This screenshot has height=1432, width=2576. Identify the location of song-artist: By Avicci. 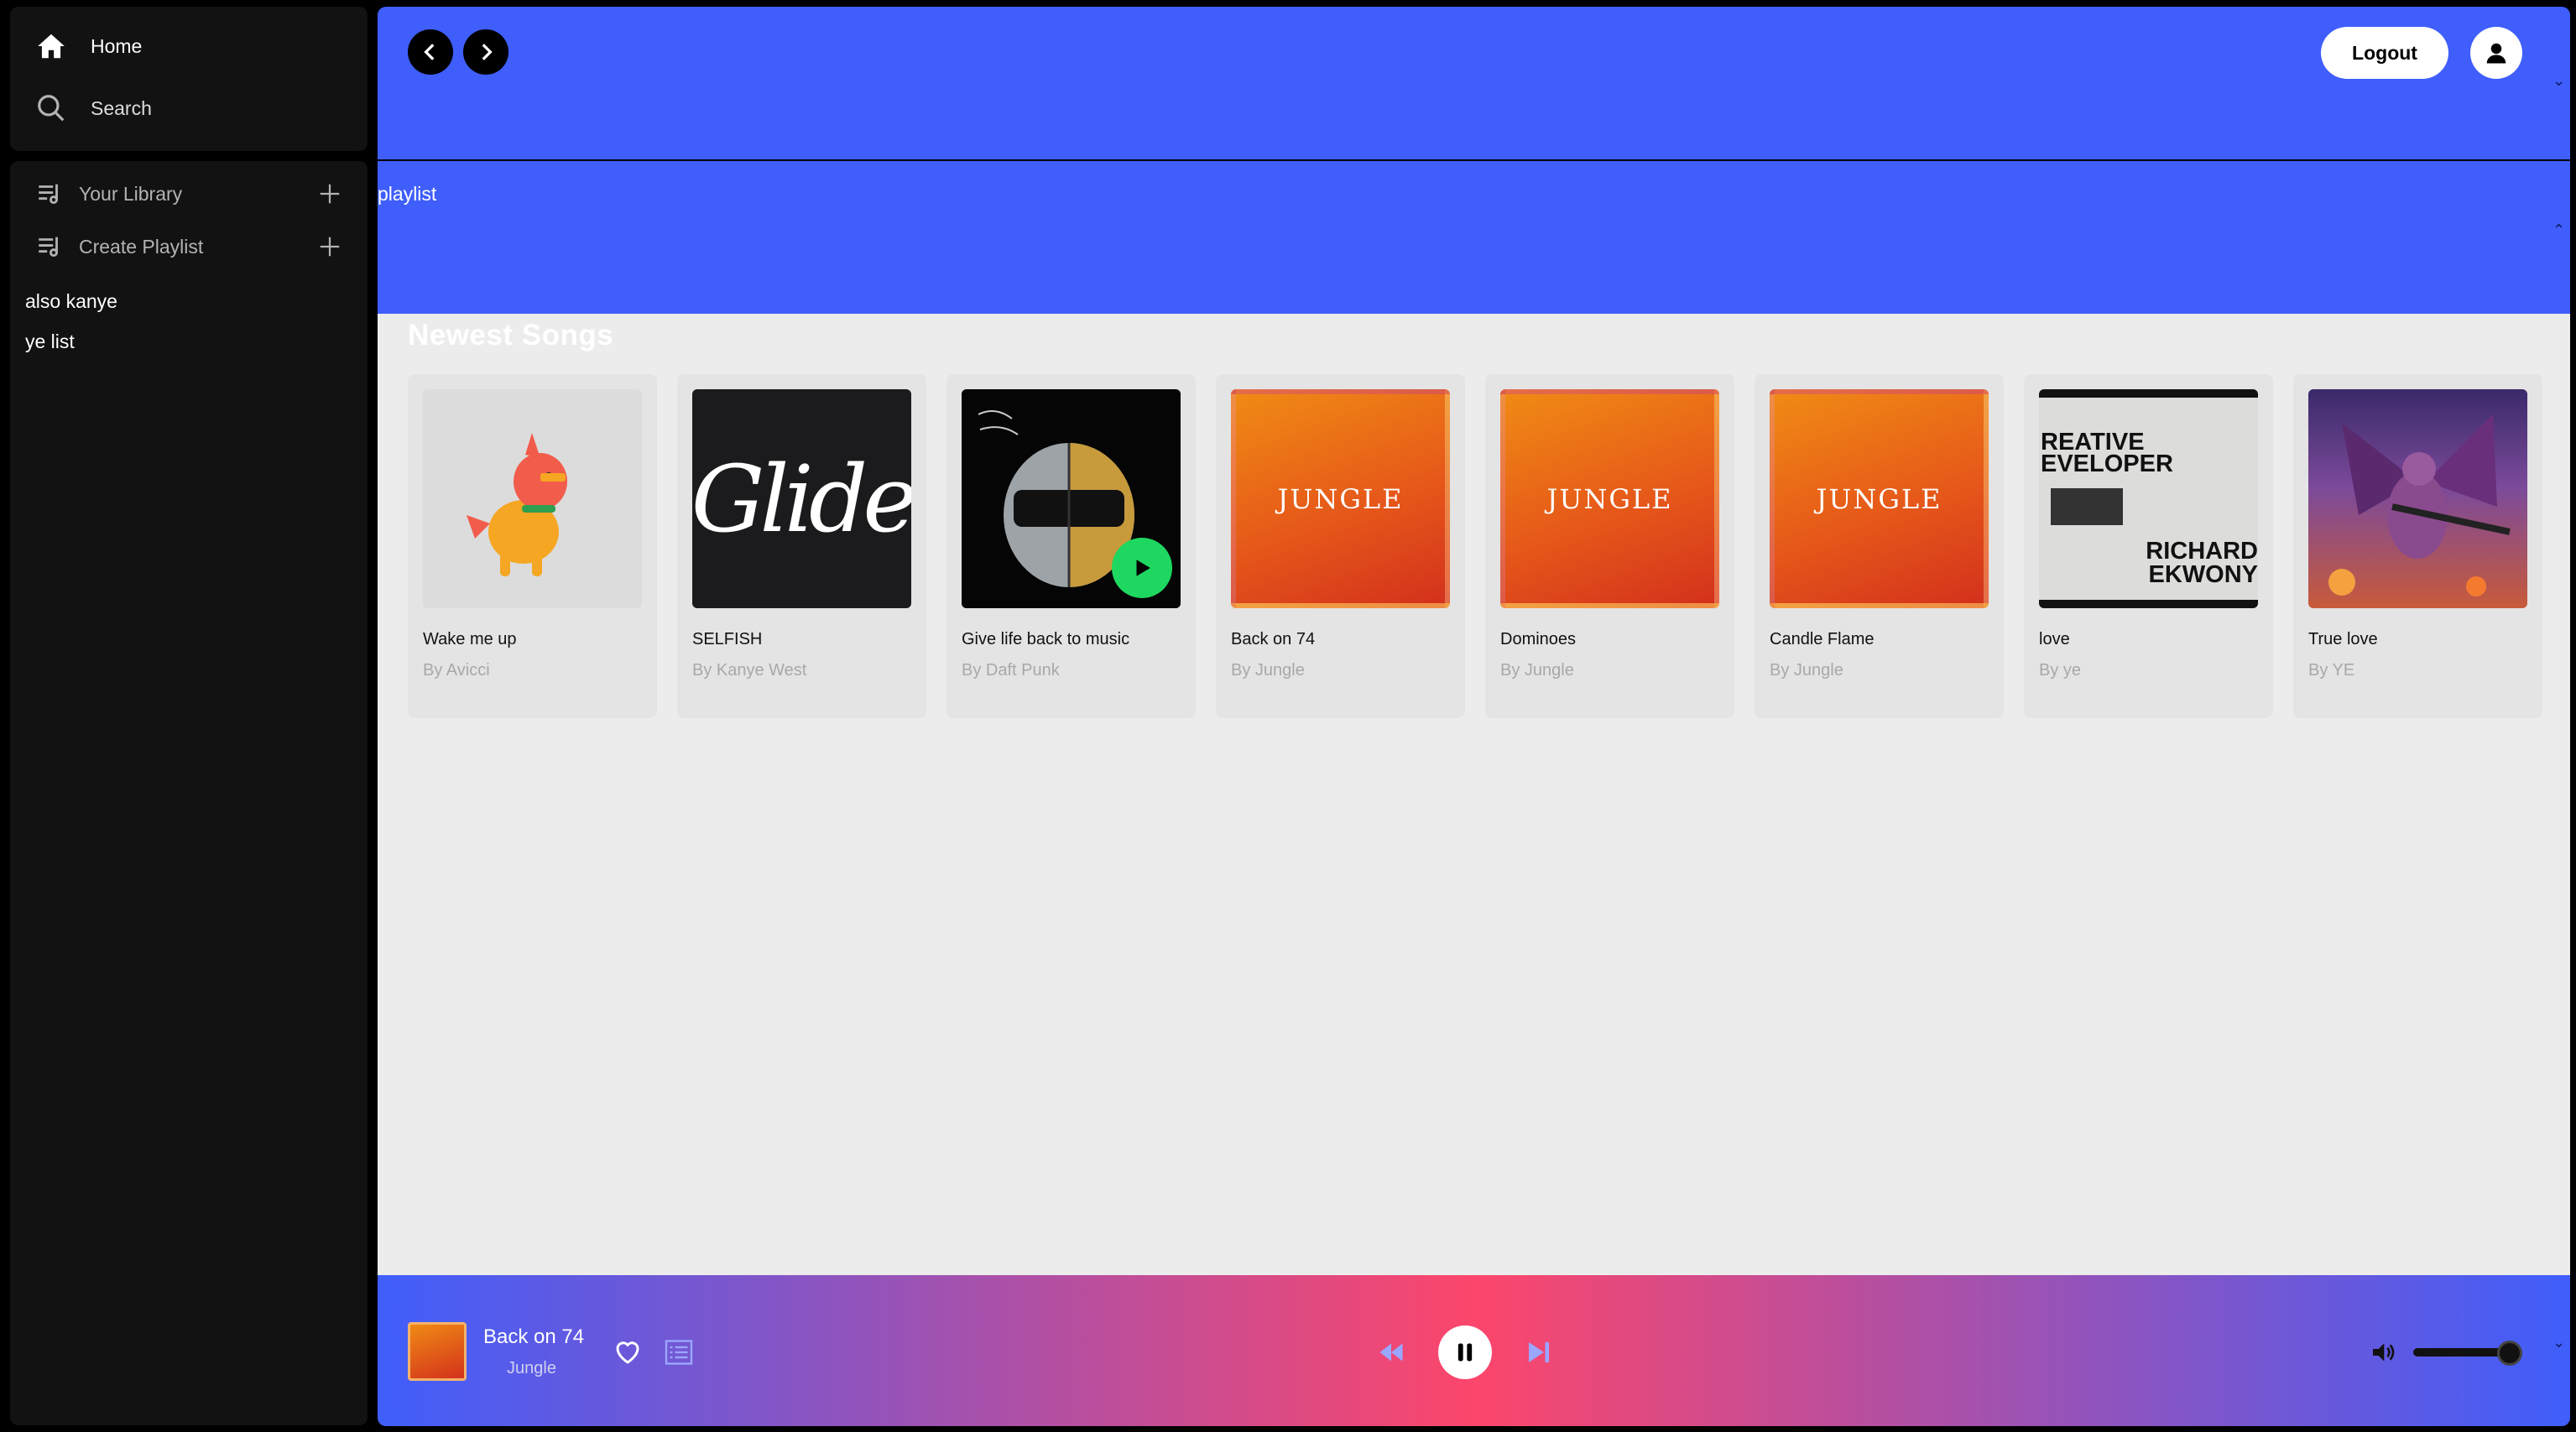
(456, 670).